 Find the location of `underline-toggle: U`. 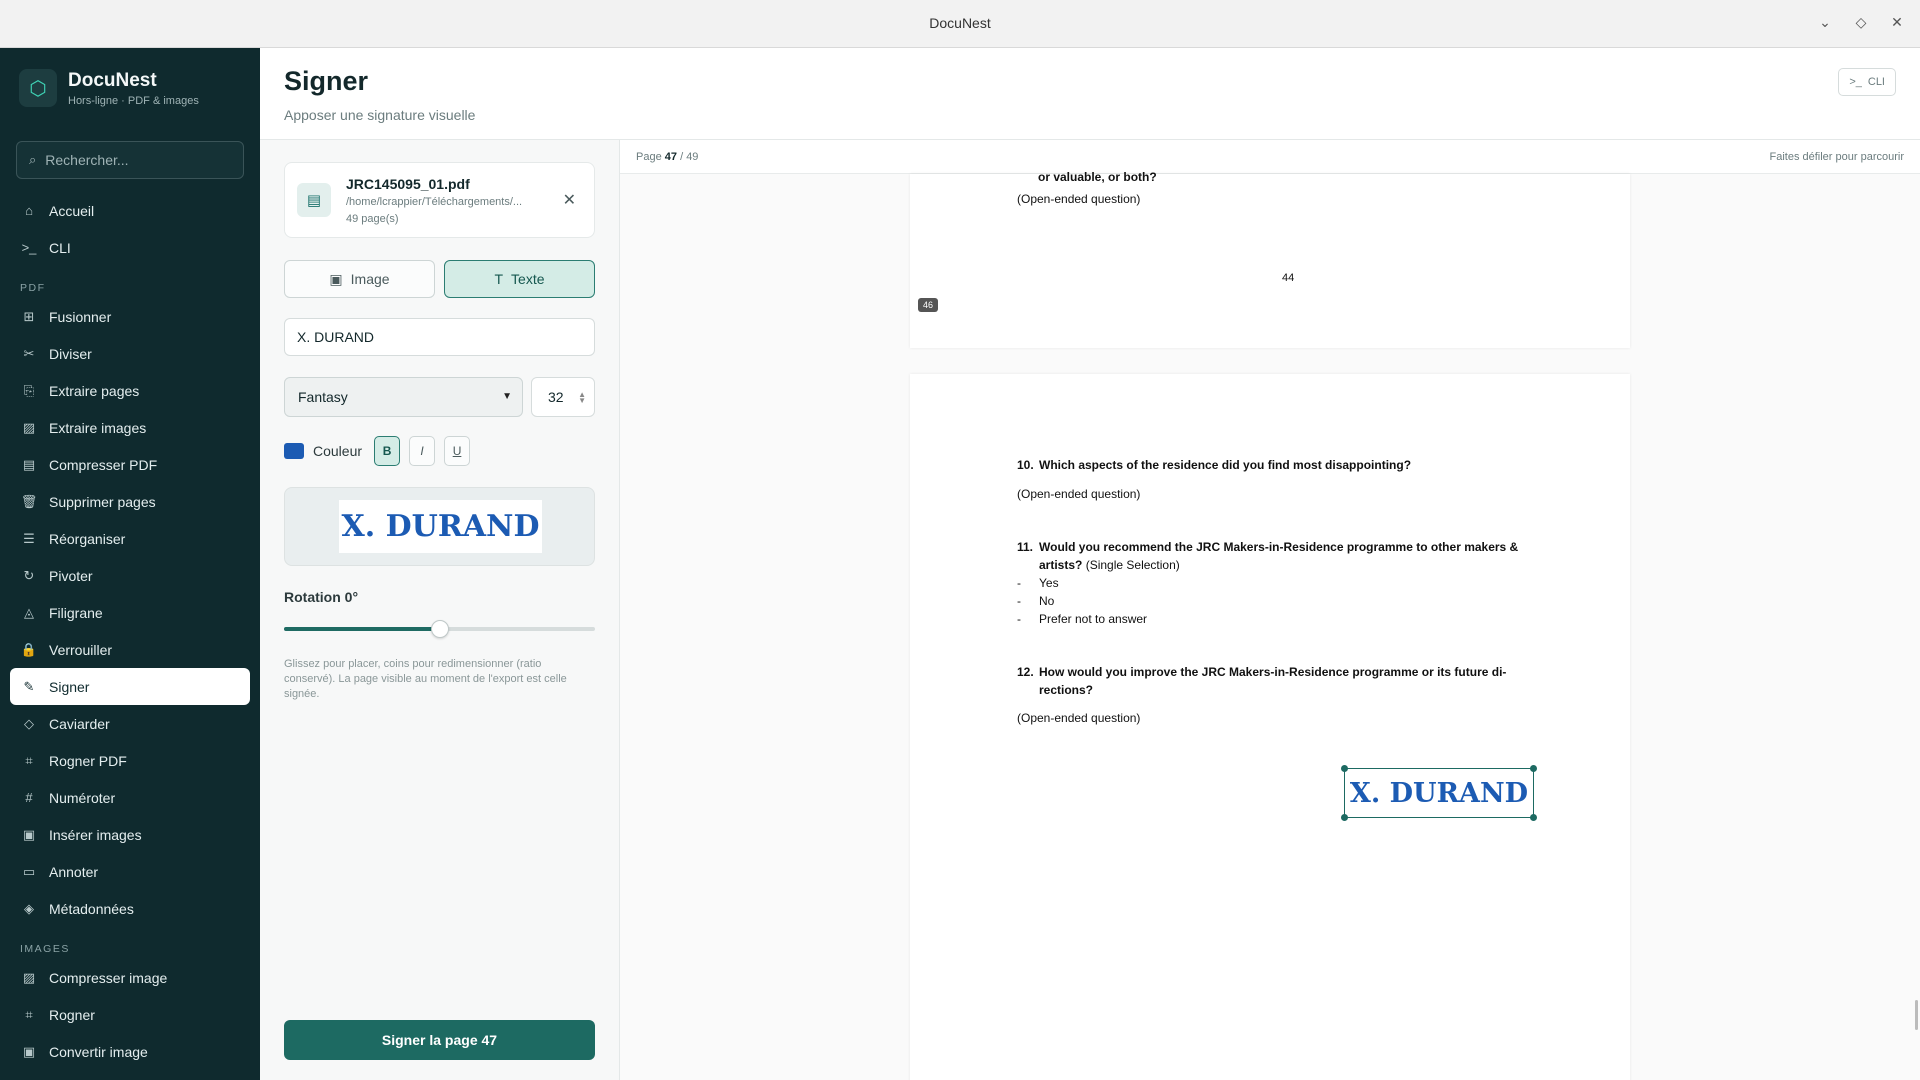

underline-toggle: U is located at coordinates (457, 451).